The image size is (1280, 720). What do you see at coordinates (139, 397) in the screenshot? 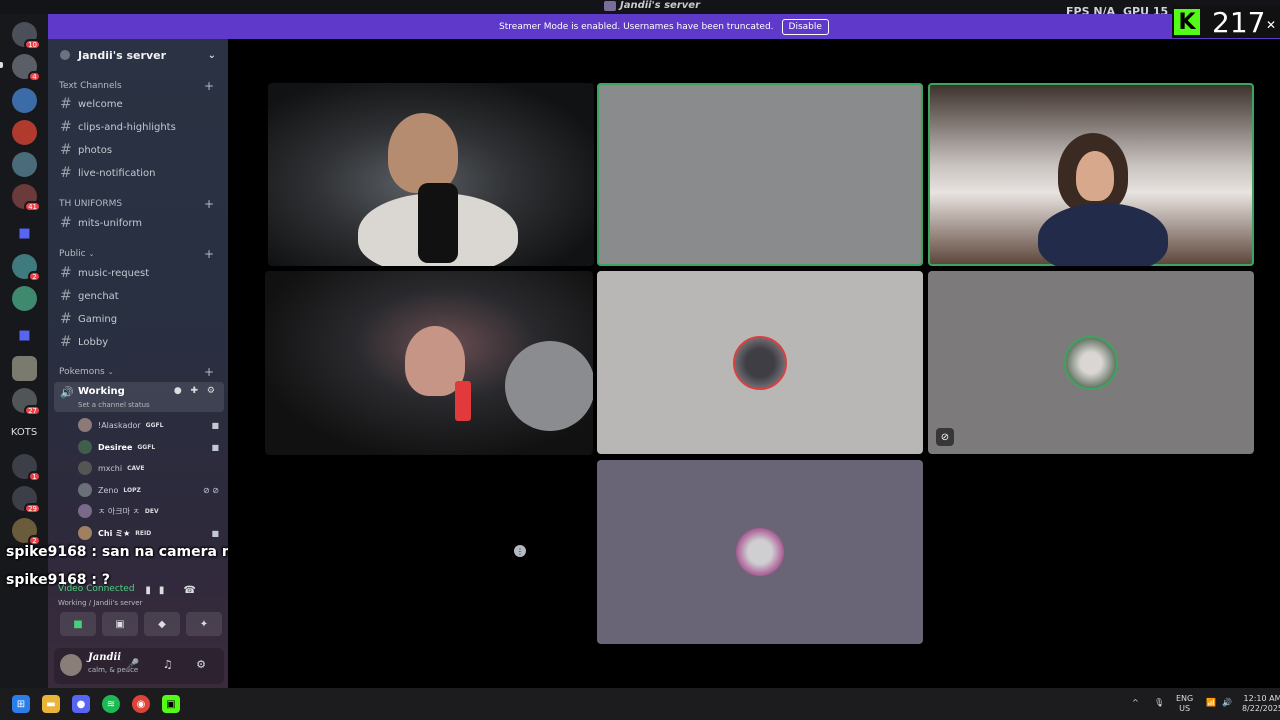
I see `voice-channel-working: 🔊 Working Set a channel status ● ✚ ⚙` at bounding box center [139, 397].